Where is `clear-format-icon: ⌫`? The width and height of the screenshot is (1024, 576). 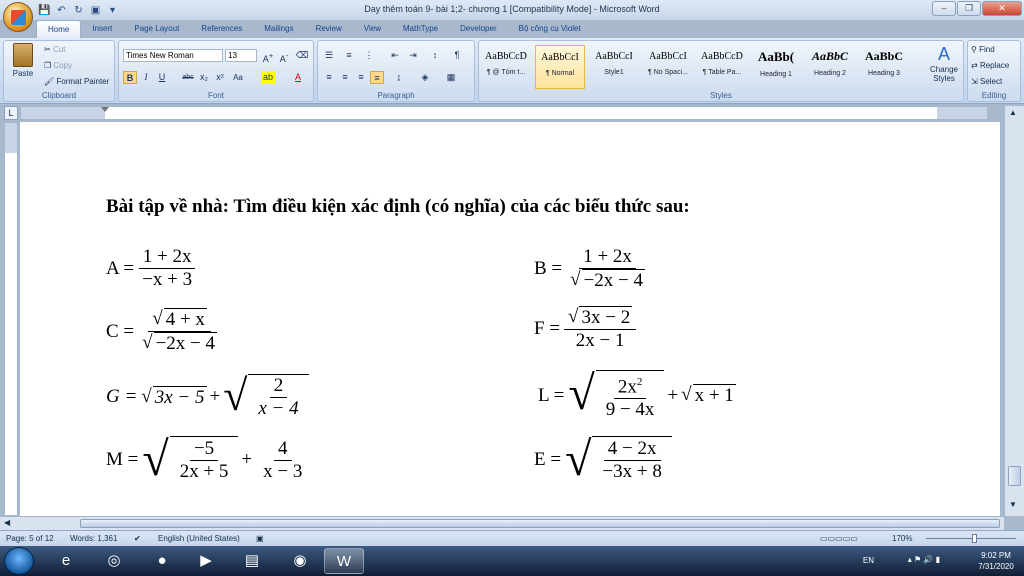
clear-format-icon: ⌫ is located at coordinates (302, 55).